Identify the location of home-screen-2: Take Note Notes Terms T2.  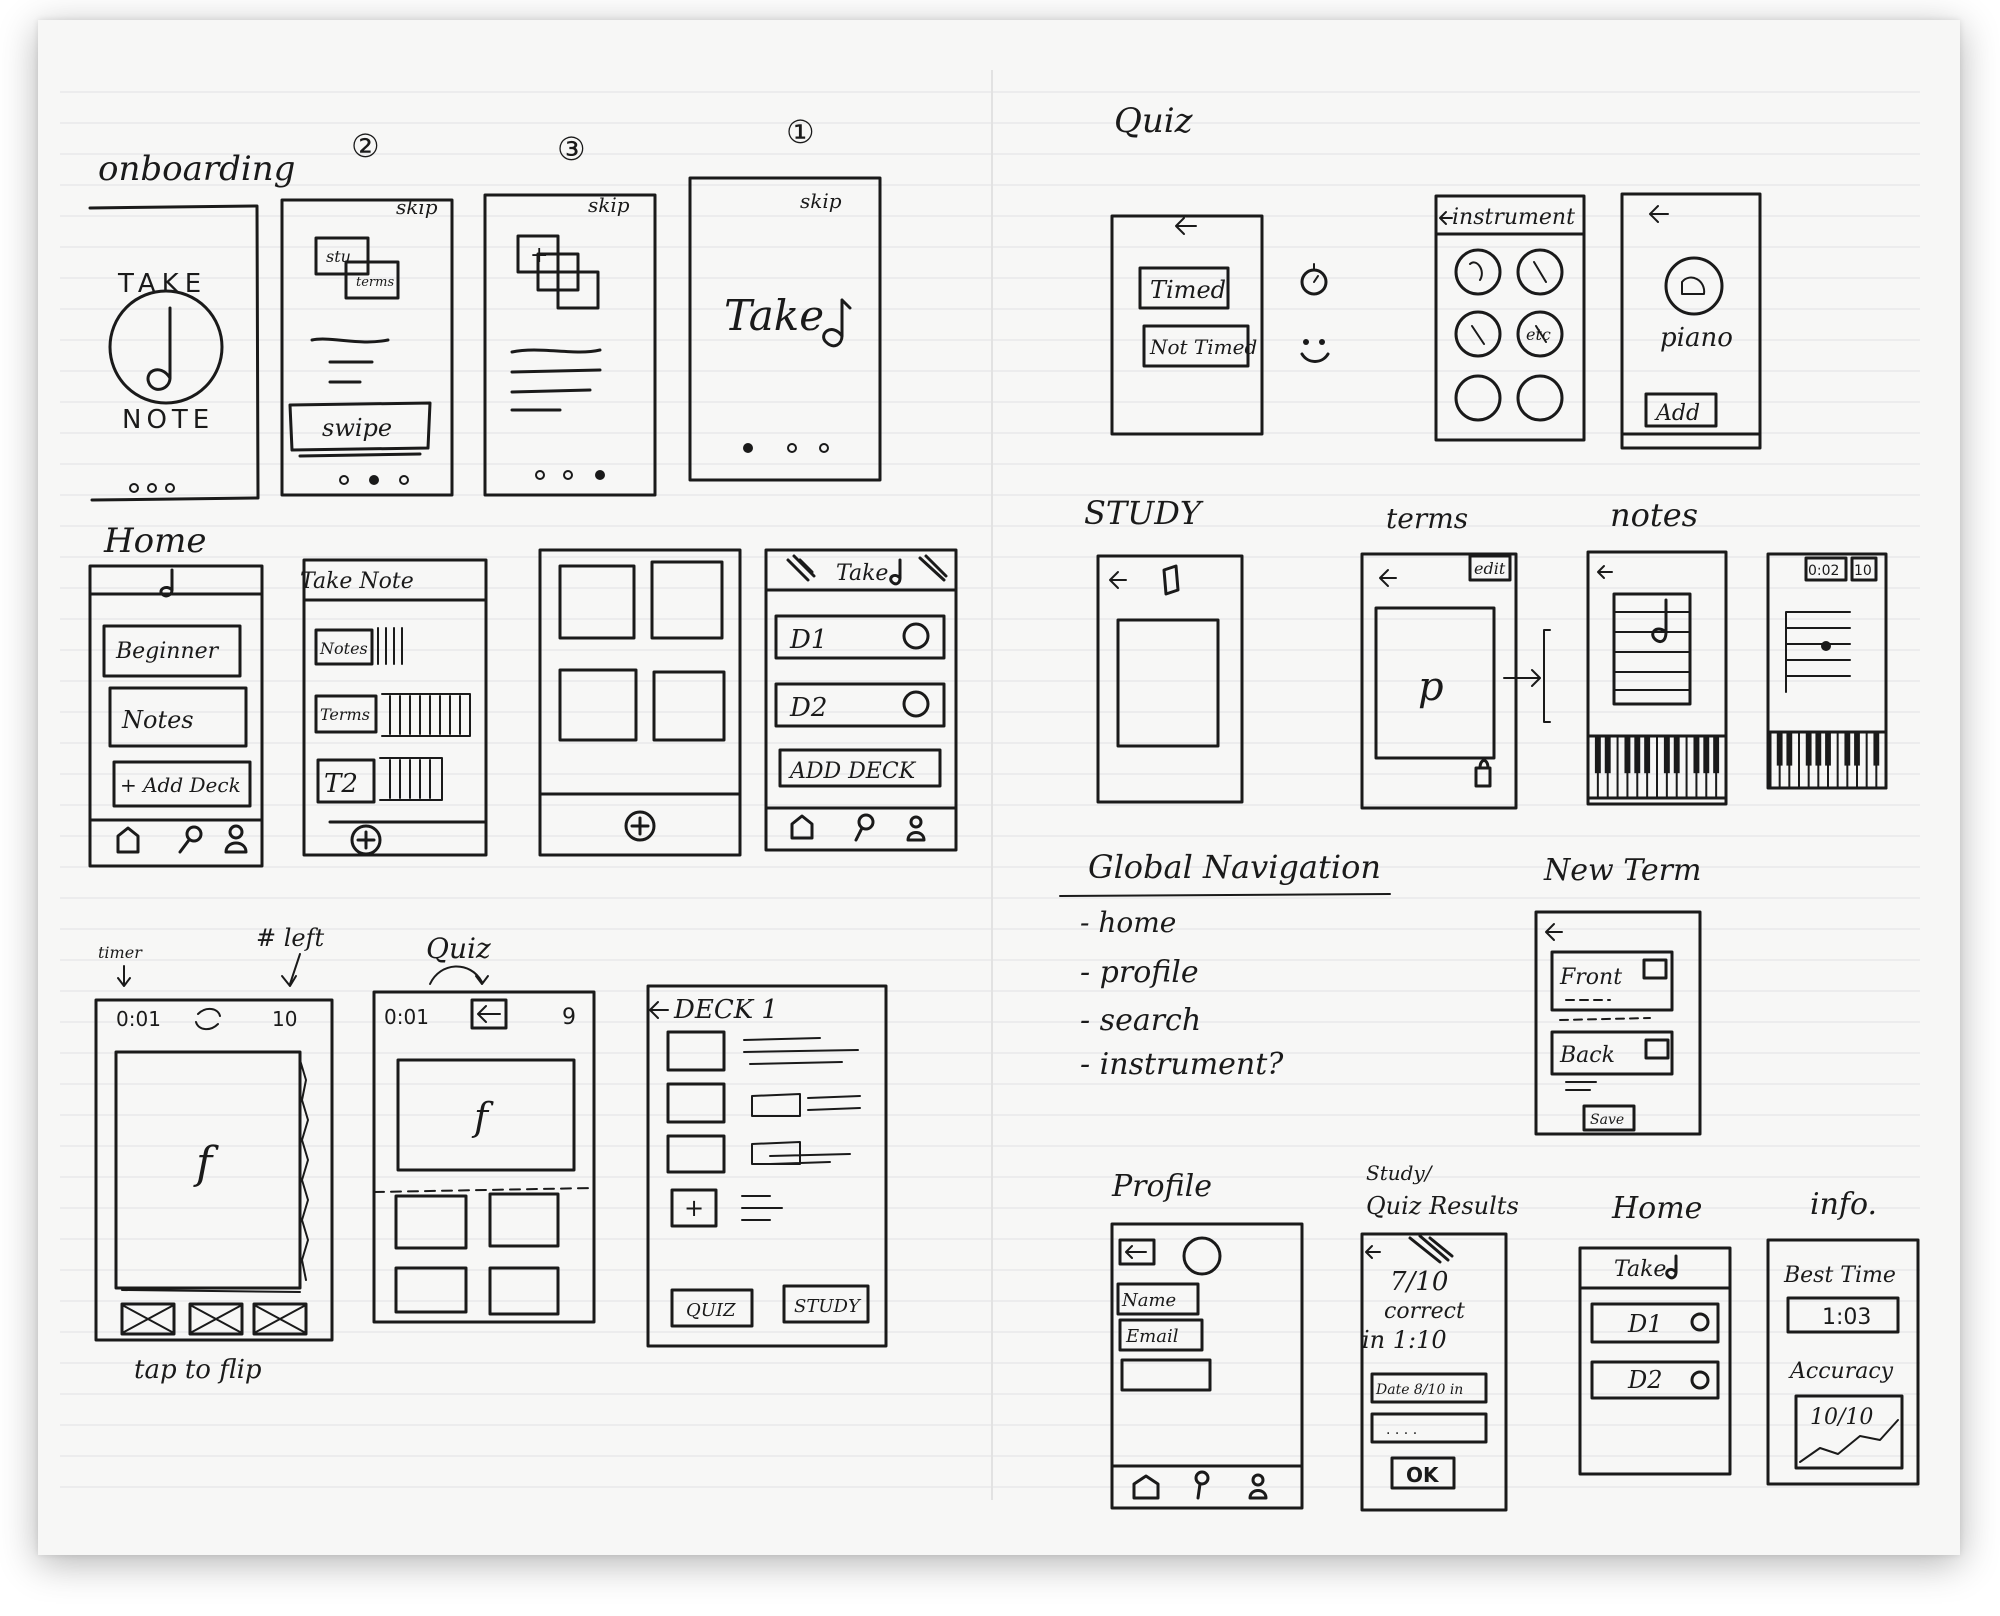
(394, 707).